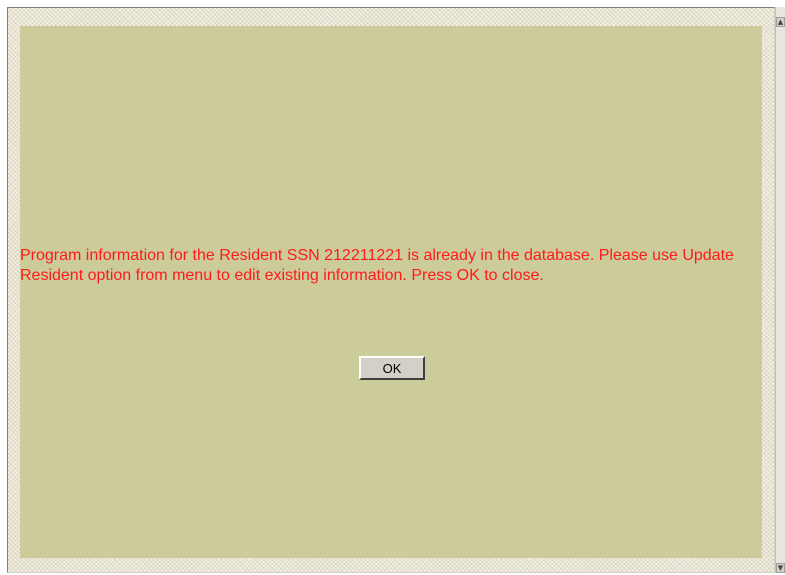 The height and width of the screenshot is (575, 785). I want to click on ok-button: OK, so click(392, 368).